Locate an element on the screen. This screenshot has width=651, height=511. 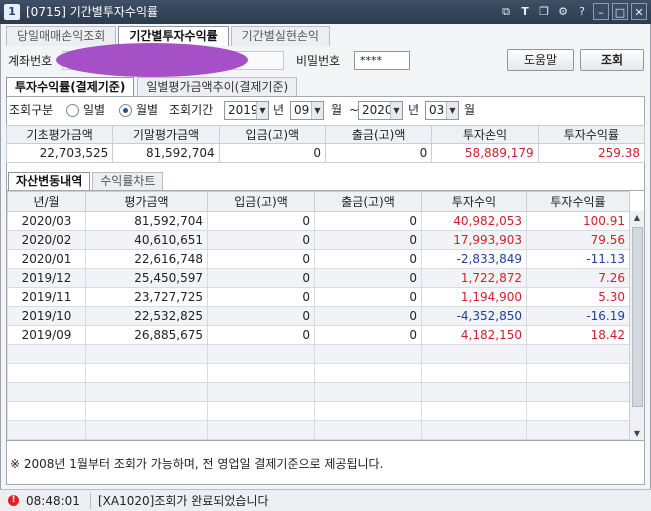
tab-period-realized-pnl: 기간별실현손익 is located at coordinates (280, 36).